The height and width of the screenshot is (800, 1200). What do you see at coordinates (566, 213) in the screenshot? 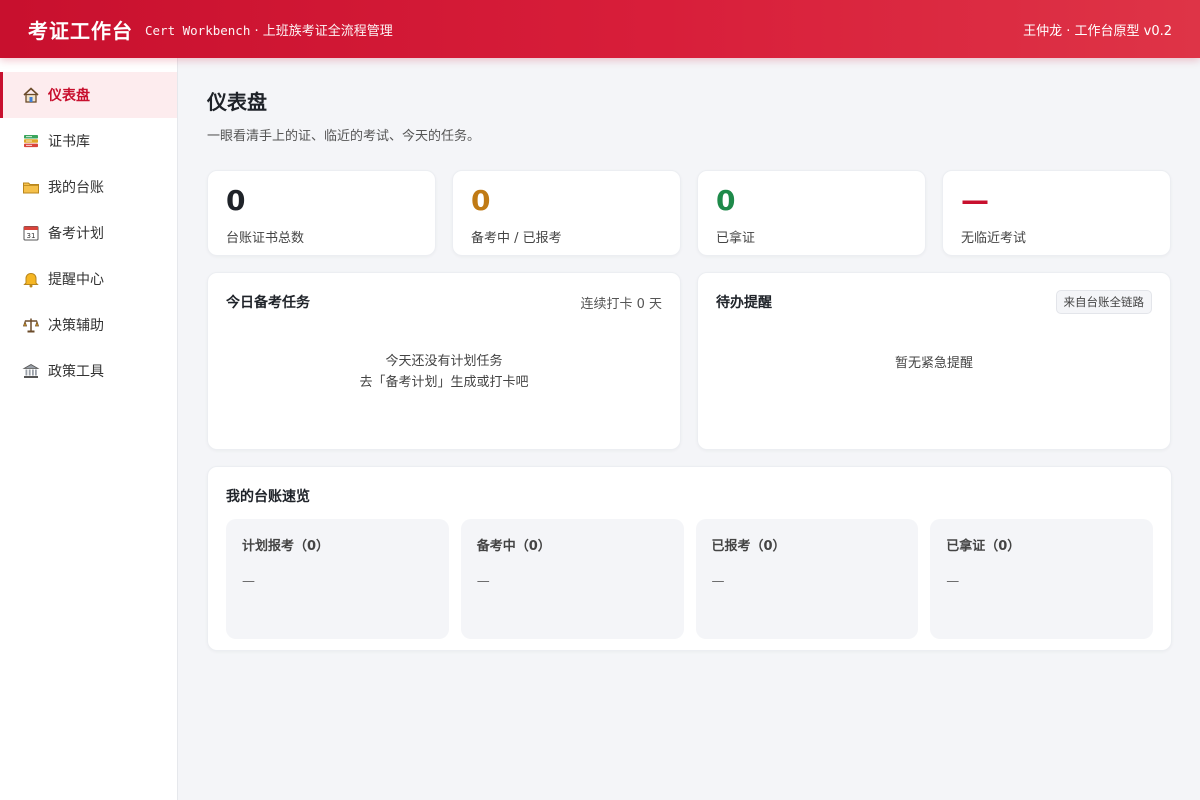
I see `stat-card-in-progress: 0 备考中 / 已报考` at bounding box center [566, 213].